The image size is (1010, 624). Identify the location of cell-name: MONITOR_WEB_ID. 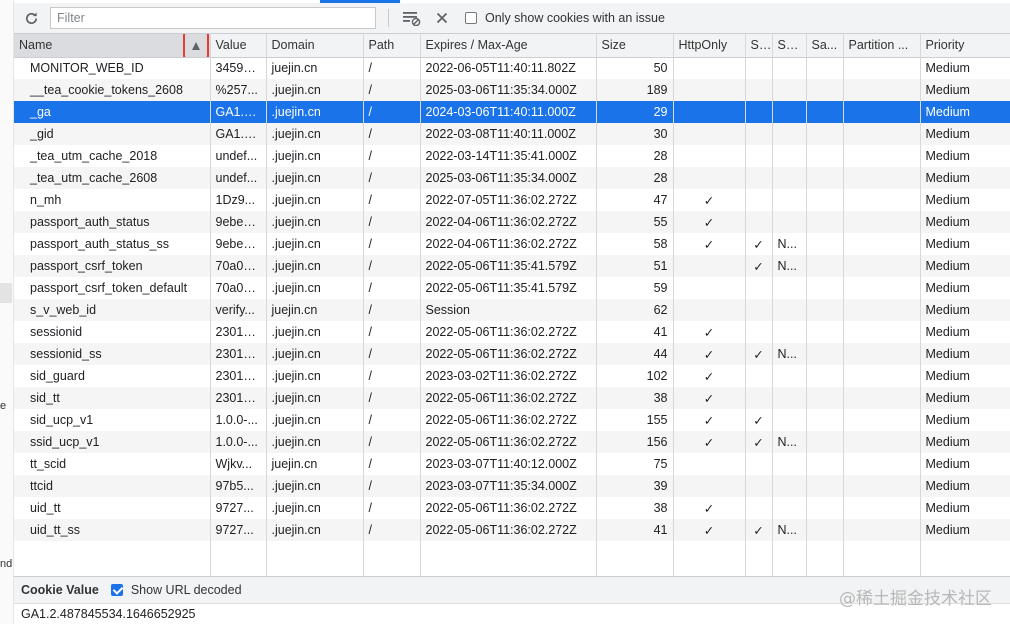
(87, 68).